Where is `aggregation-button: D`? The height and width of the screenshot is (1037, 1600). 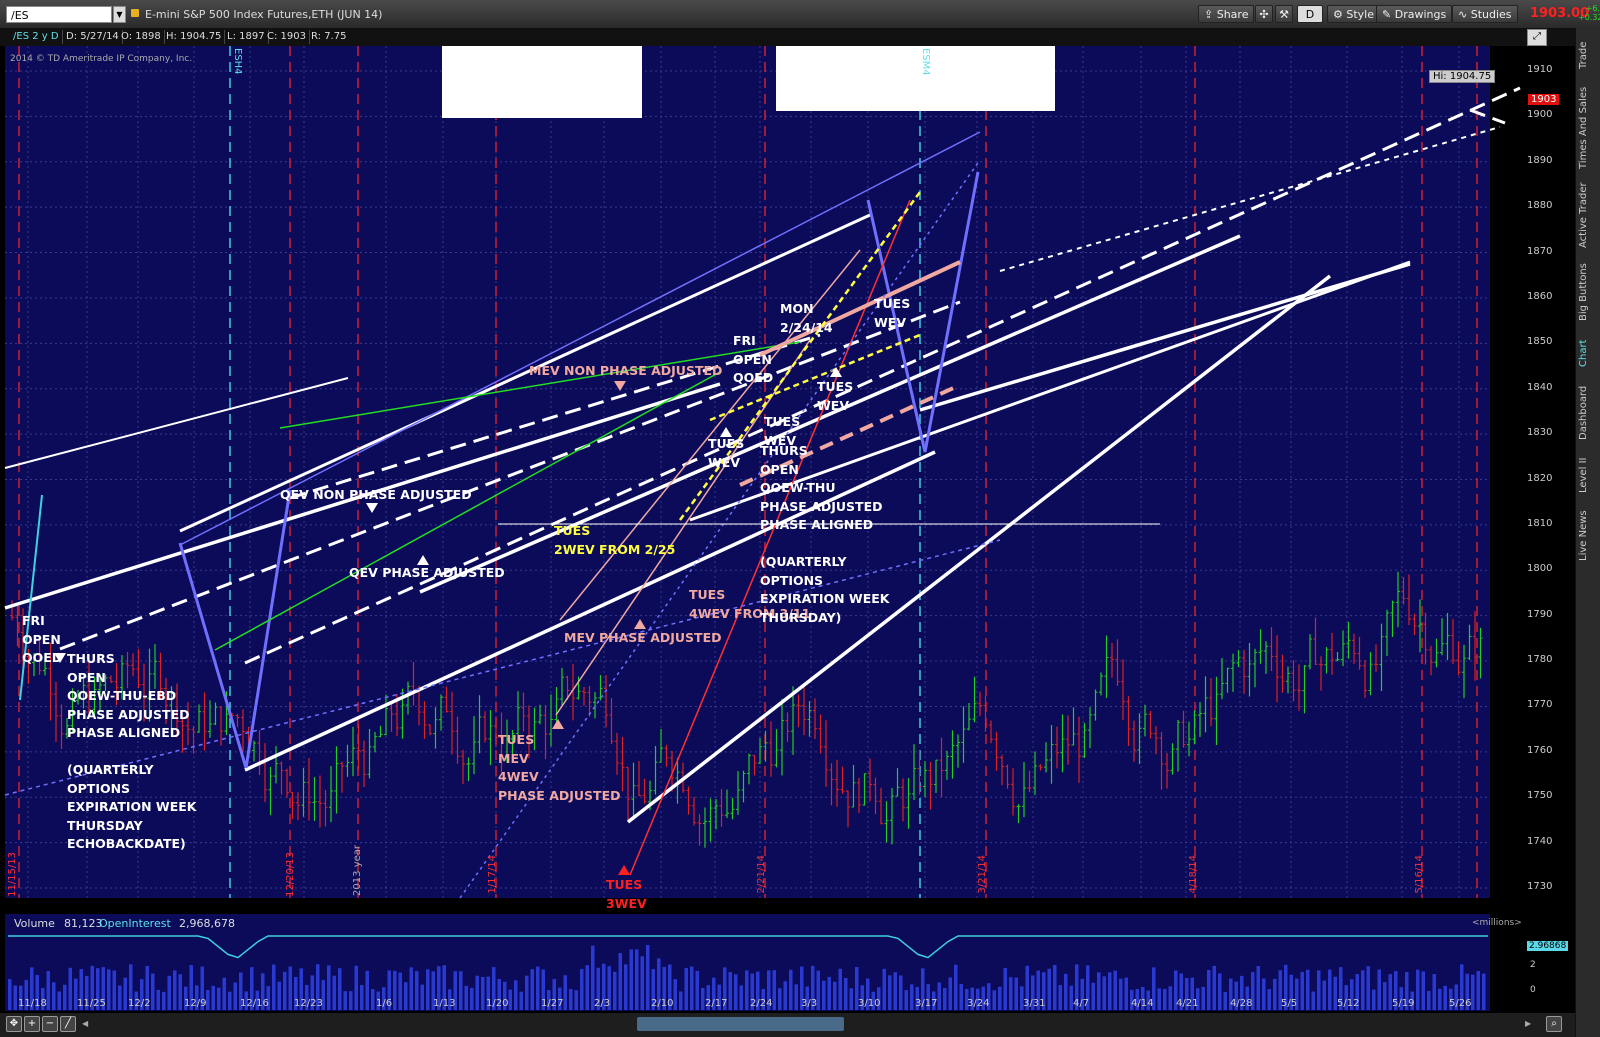
aggregation-button: D is located at coordinates (1310, 14).